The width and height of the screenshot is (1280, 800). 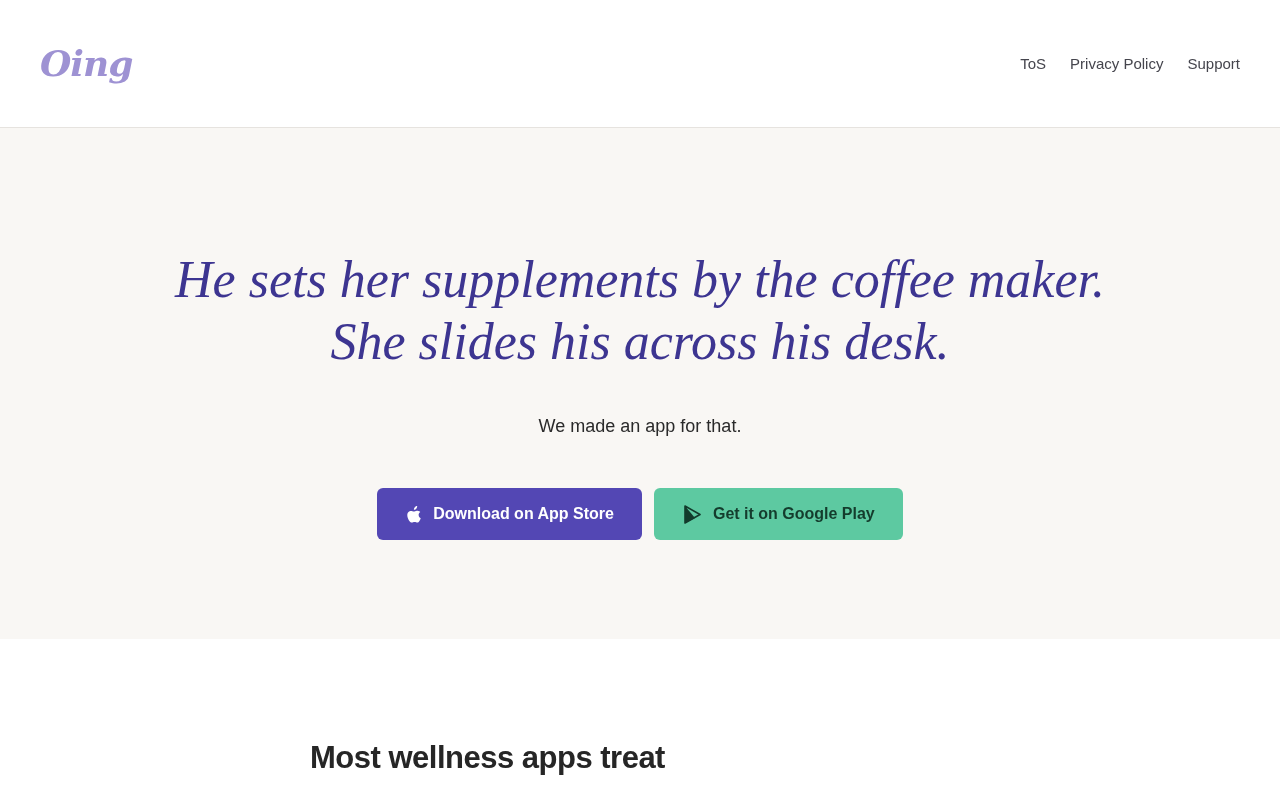 What do you see at coordinates (414, 514) in the screenshot?
I see `apple-icon` at bounding box center [414, 514].